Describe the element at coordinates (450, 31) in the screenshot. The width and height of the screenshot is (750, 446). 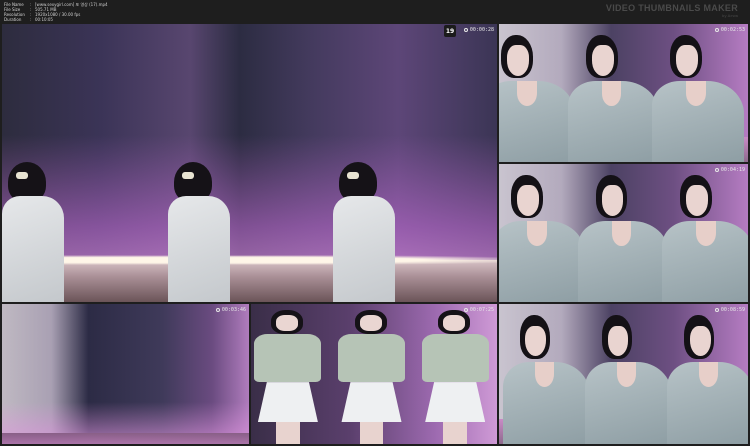
I see `rating-badge: 19` at that location.